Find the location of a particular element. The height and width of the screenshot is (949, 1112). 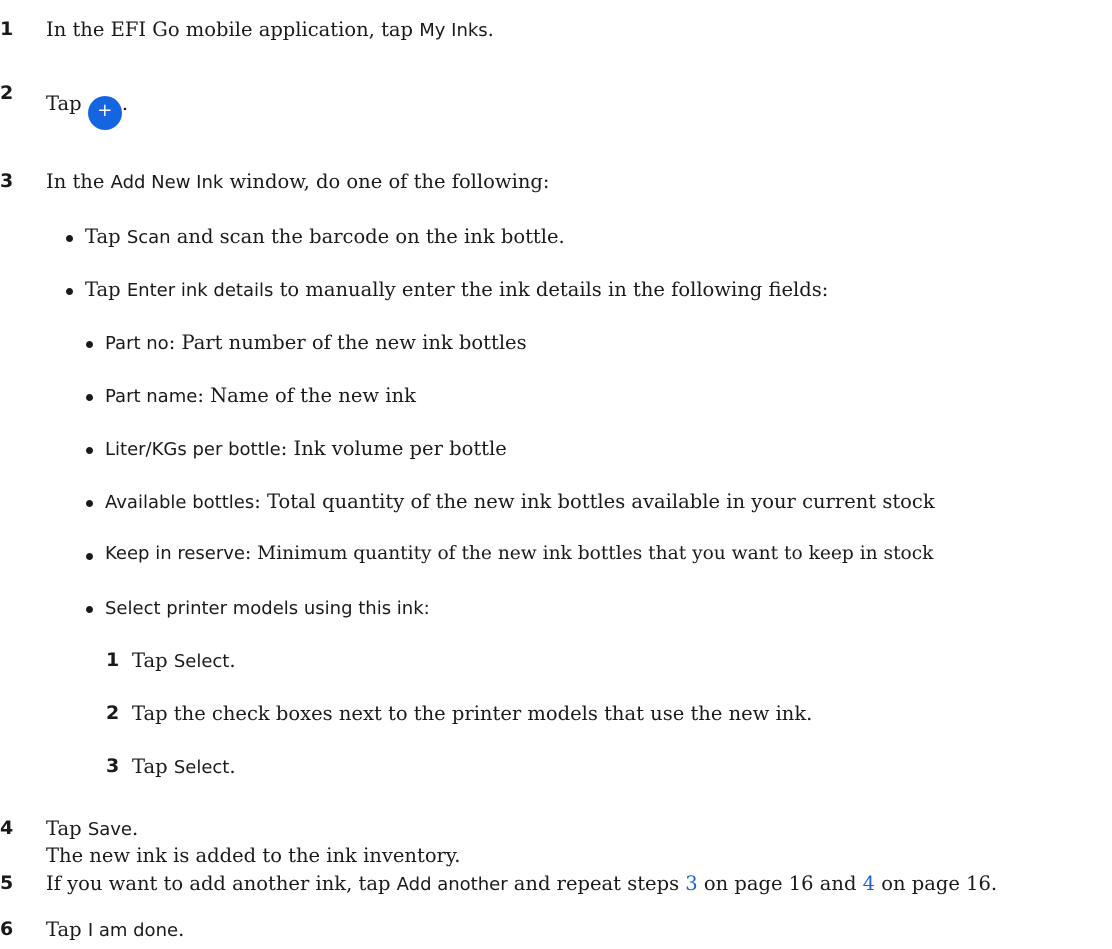

text-run: on page 16. is located at coordinates (936, 883).